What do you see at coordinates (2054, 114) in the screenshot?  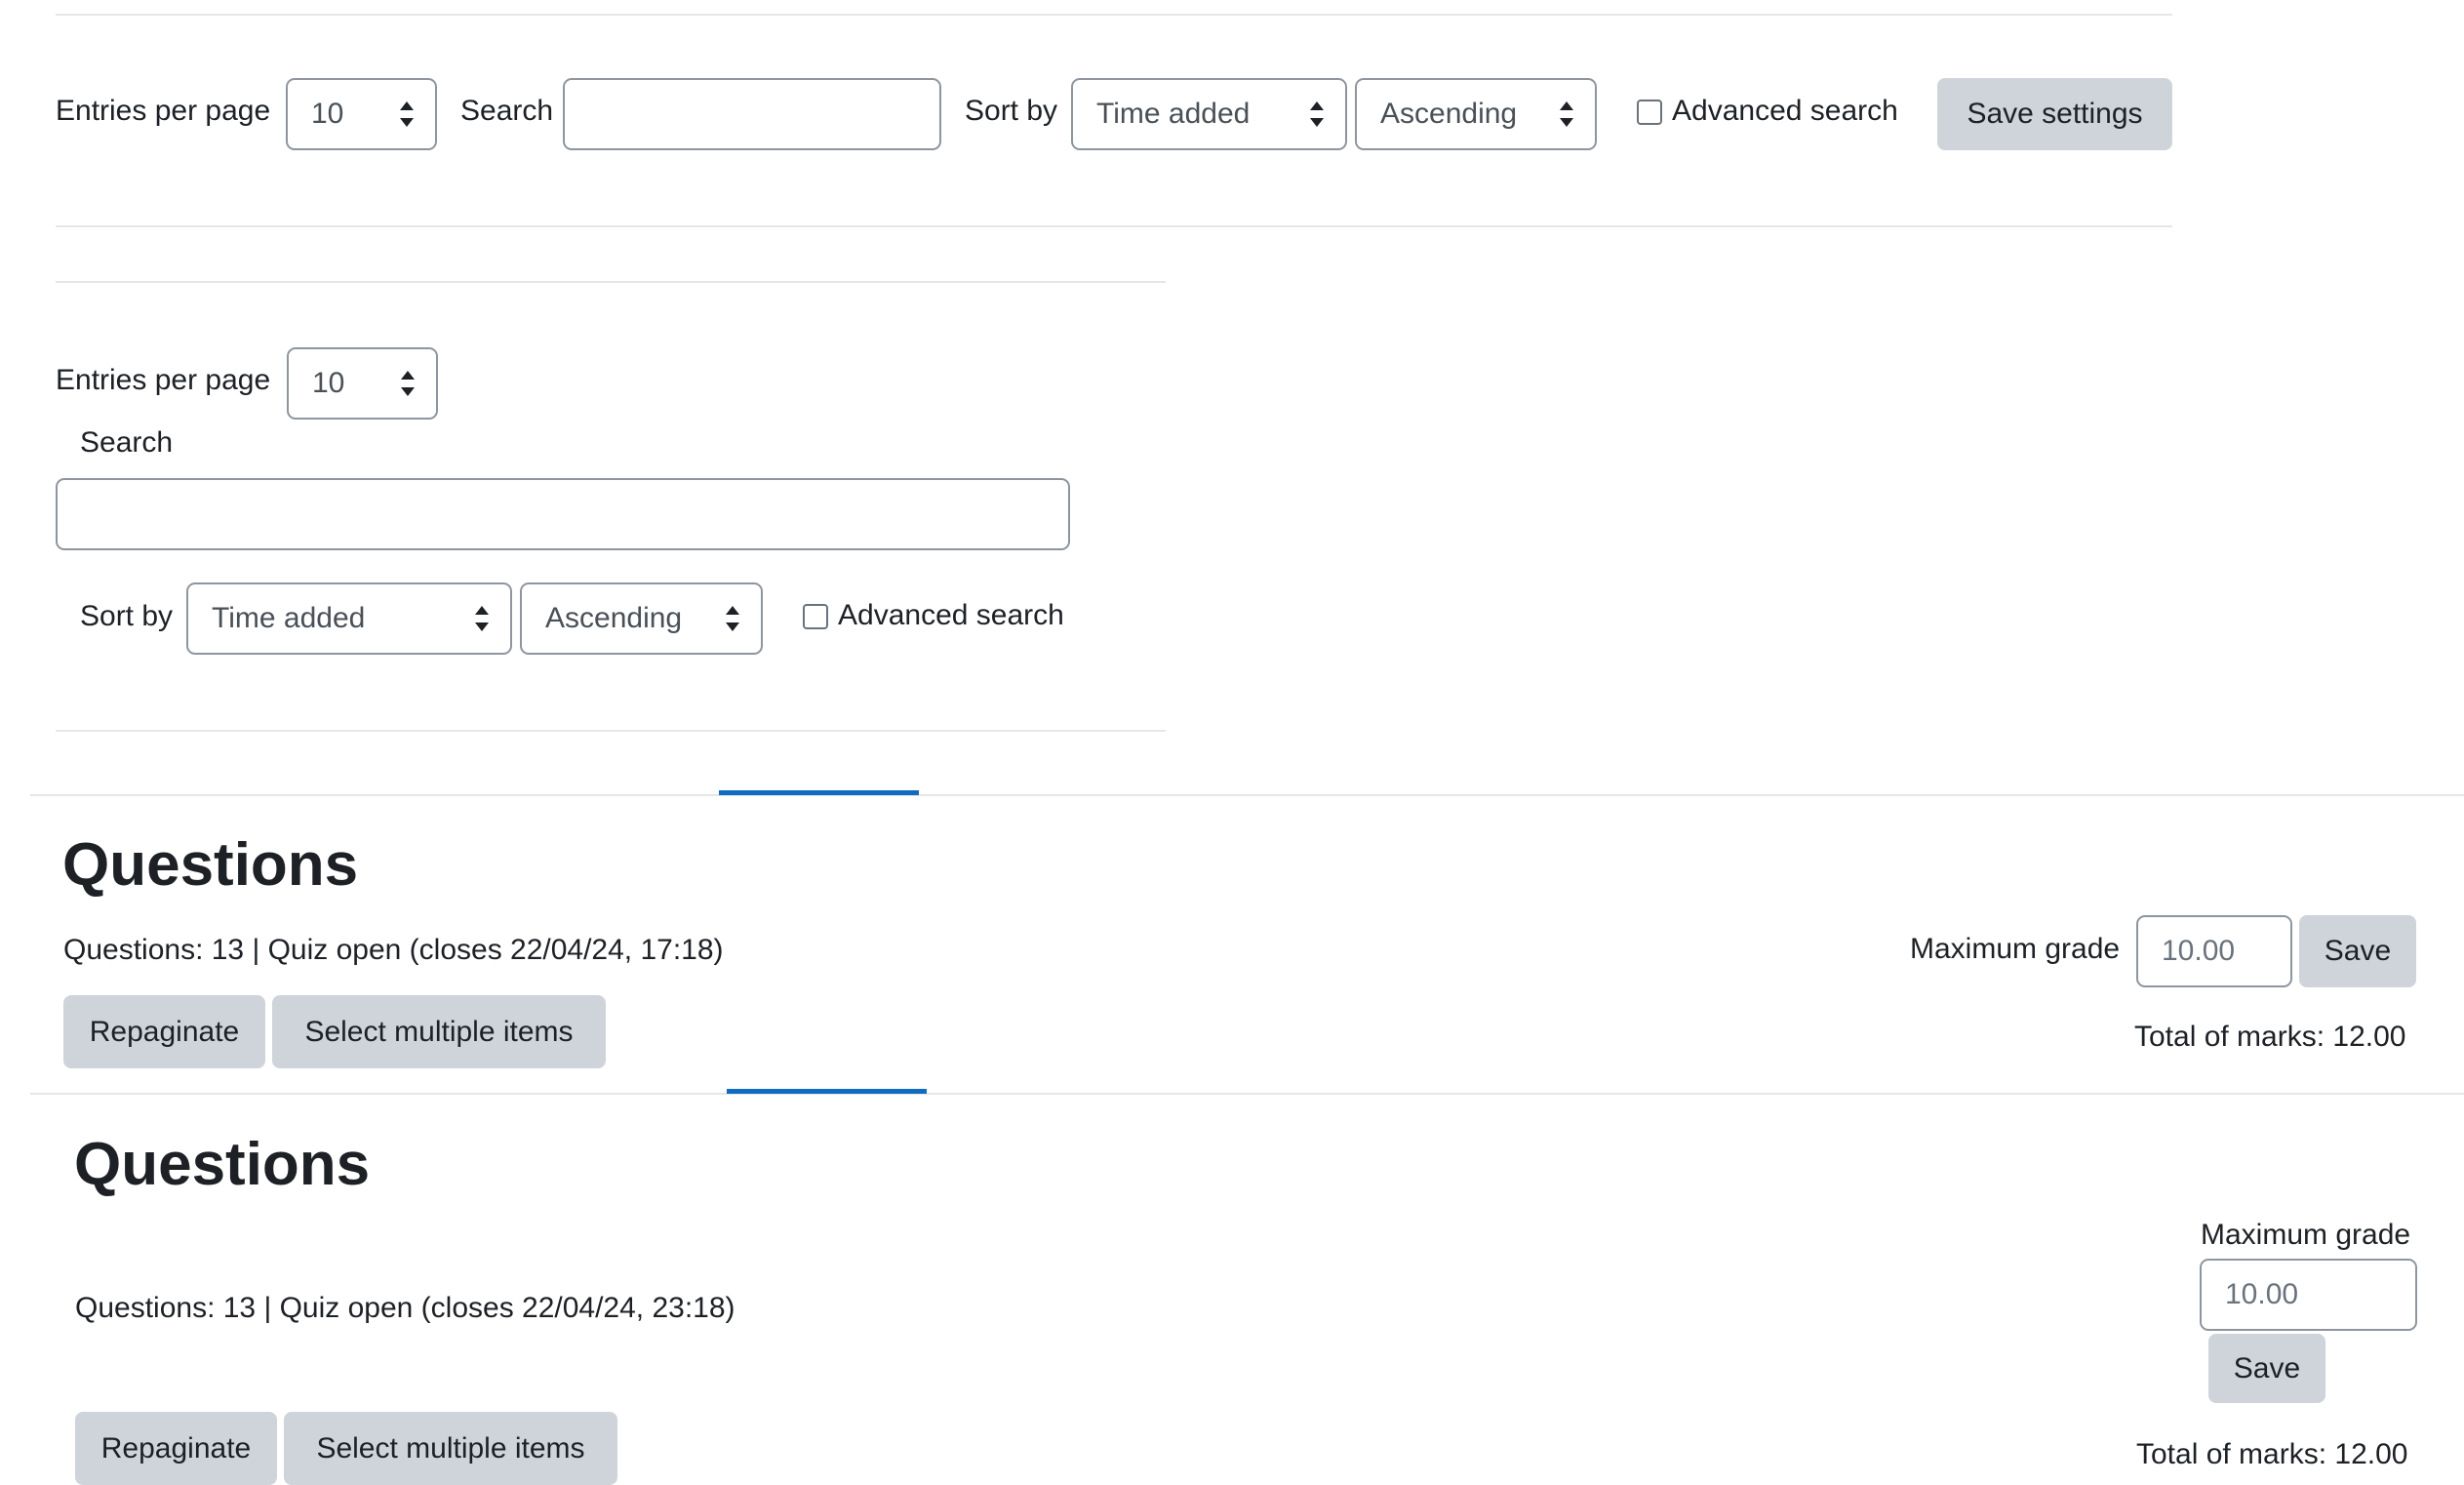 I see `save-settings-button: Save settings` at bounding box center [2054, 114].